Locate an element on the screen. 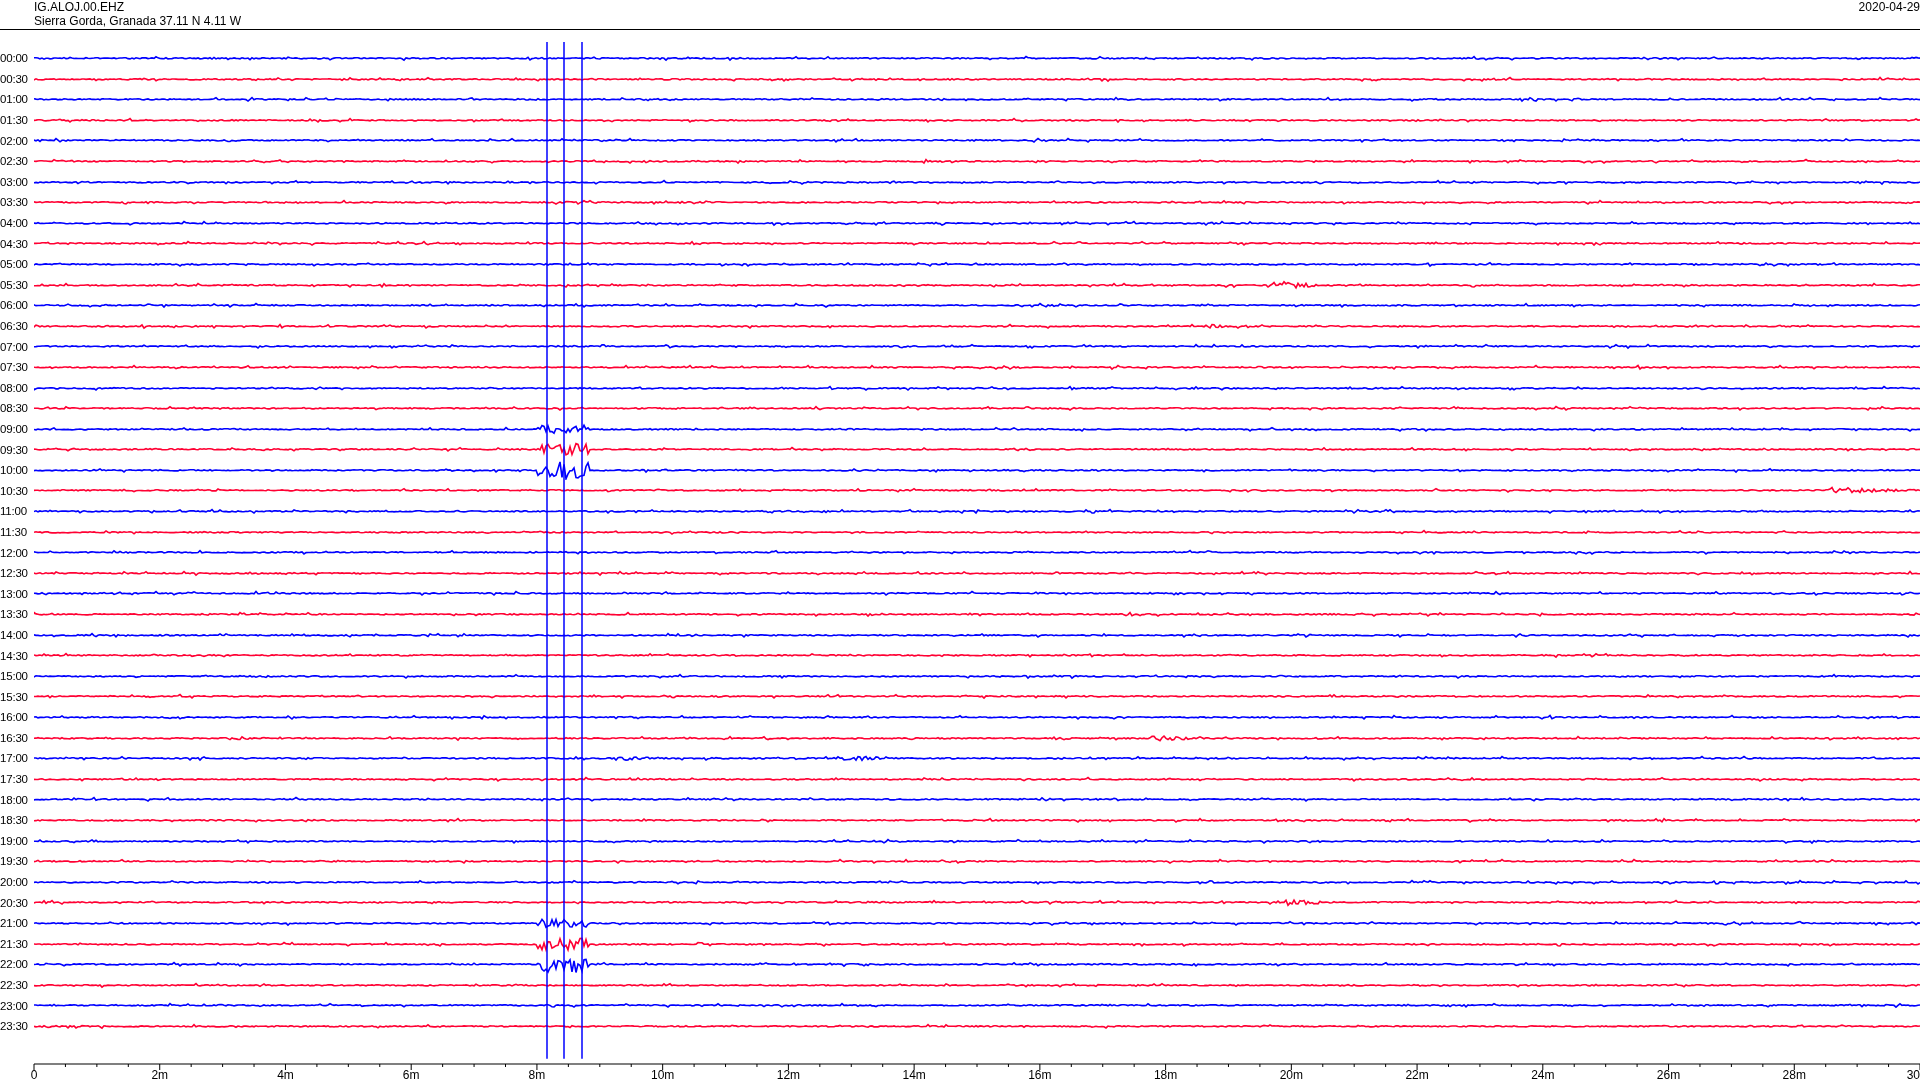 The height and width of the screenshot is (1080, 1920). time-label: 15:30 is located at coordinates (14, 696).